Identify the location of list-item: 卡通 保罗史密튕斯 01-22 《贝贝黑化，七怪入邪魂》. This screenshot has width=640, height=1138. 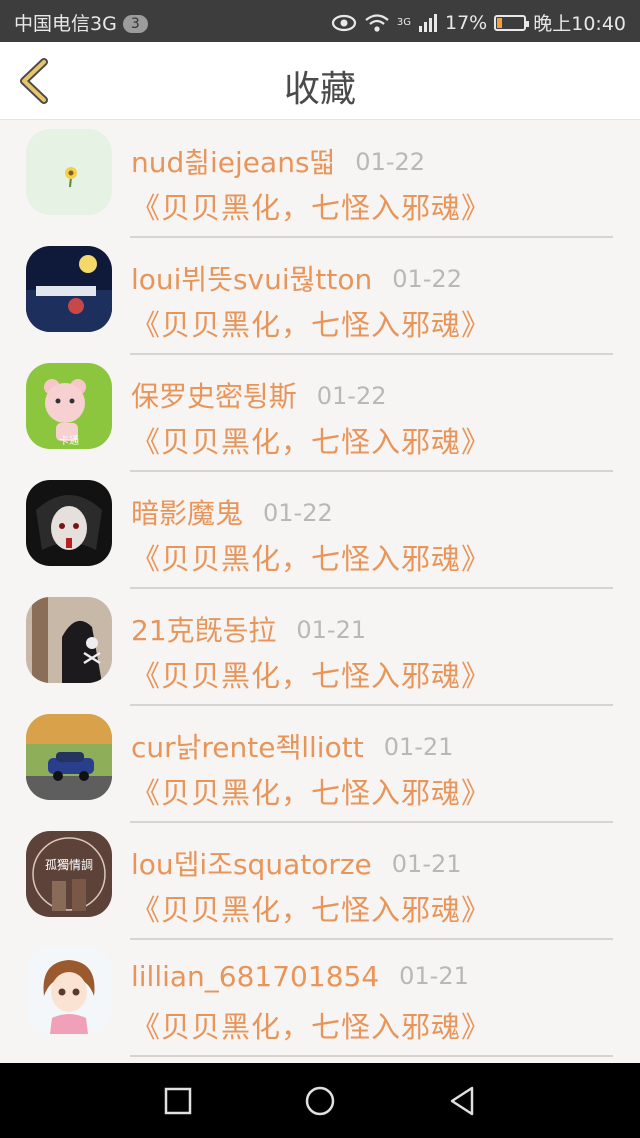
(320, 413).